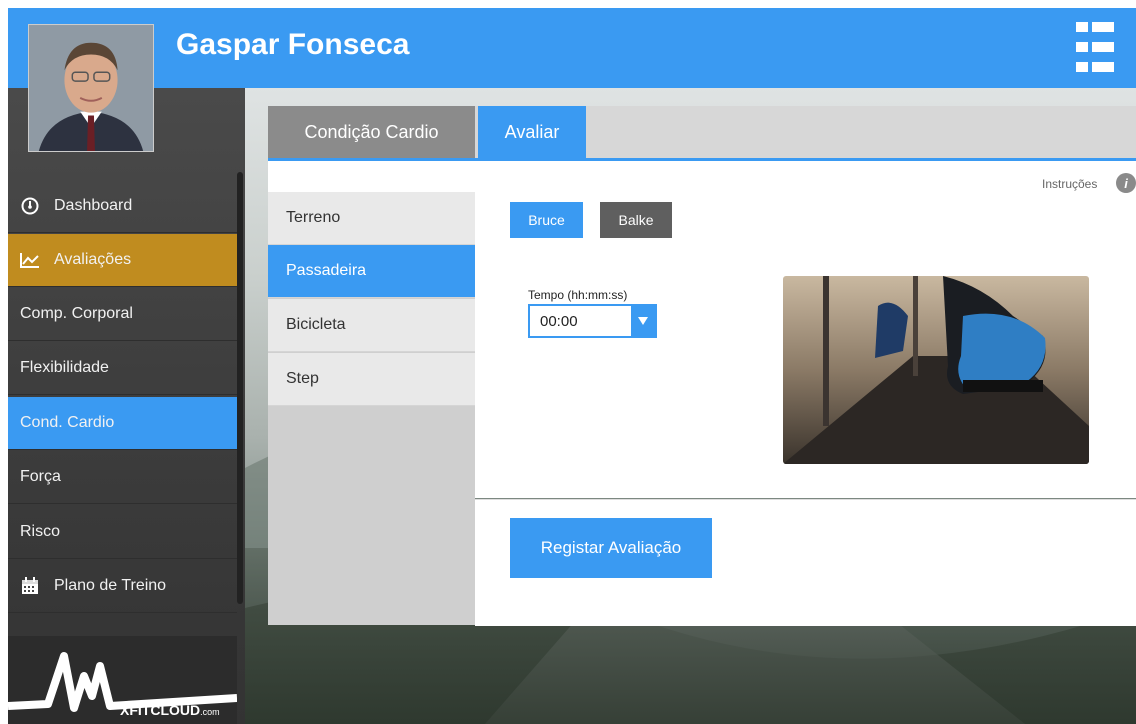  What do you see at coordinates (559, 321) in the screenshot?
I see `time-value: 00:00` at bounding box center [559, 321].